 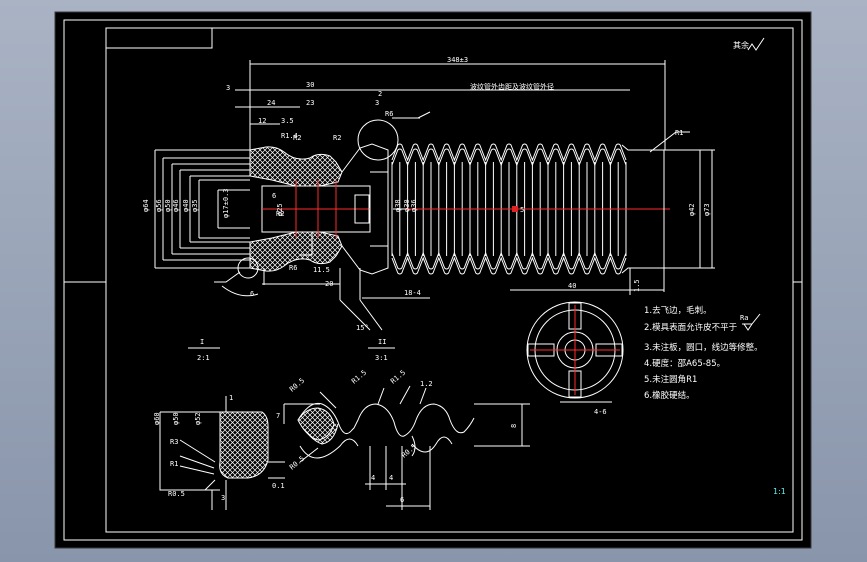 I want to click on dim-left-0: φ64, so click(x=146, y=205).